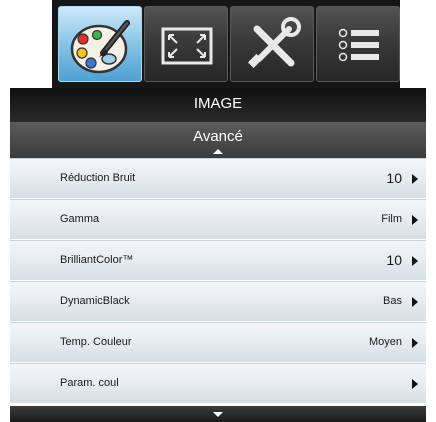  Describe the element at coordinates (392, 301) in the screenshot. I see `menu-item-value: Bas` at that location.